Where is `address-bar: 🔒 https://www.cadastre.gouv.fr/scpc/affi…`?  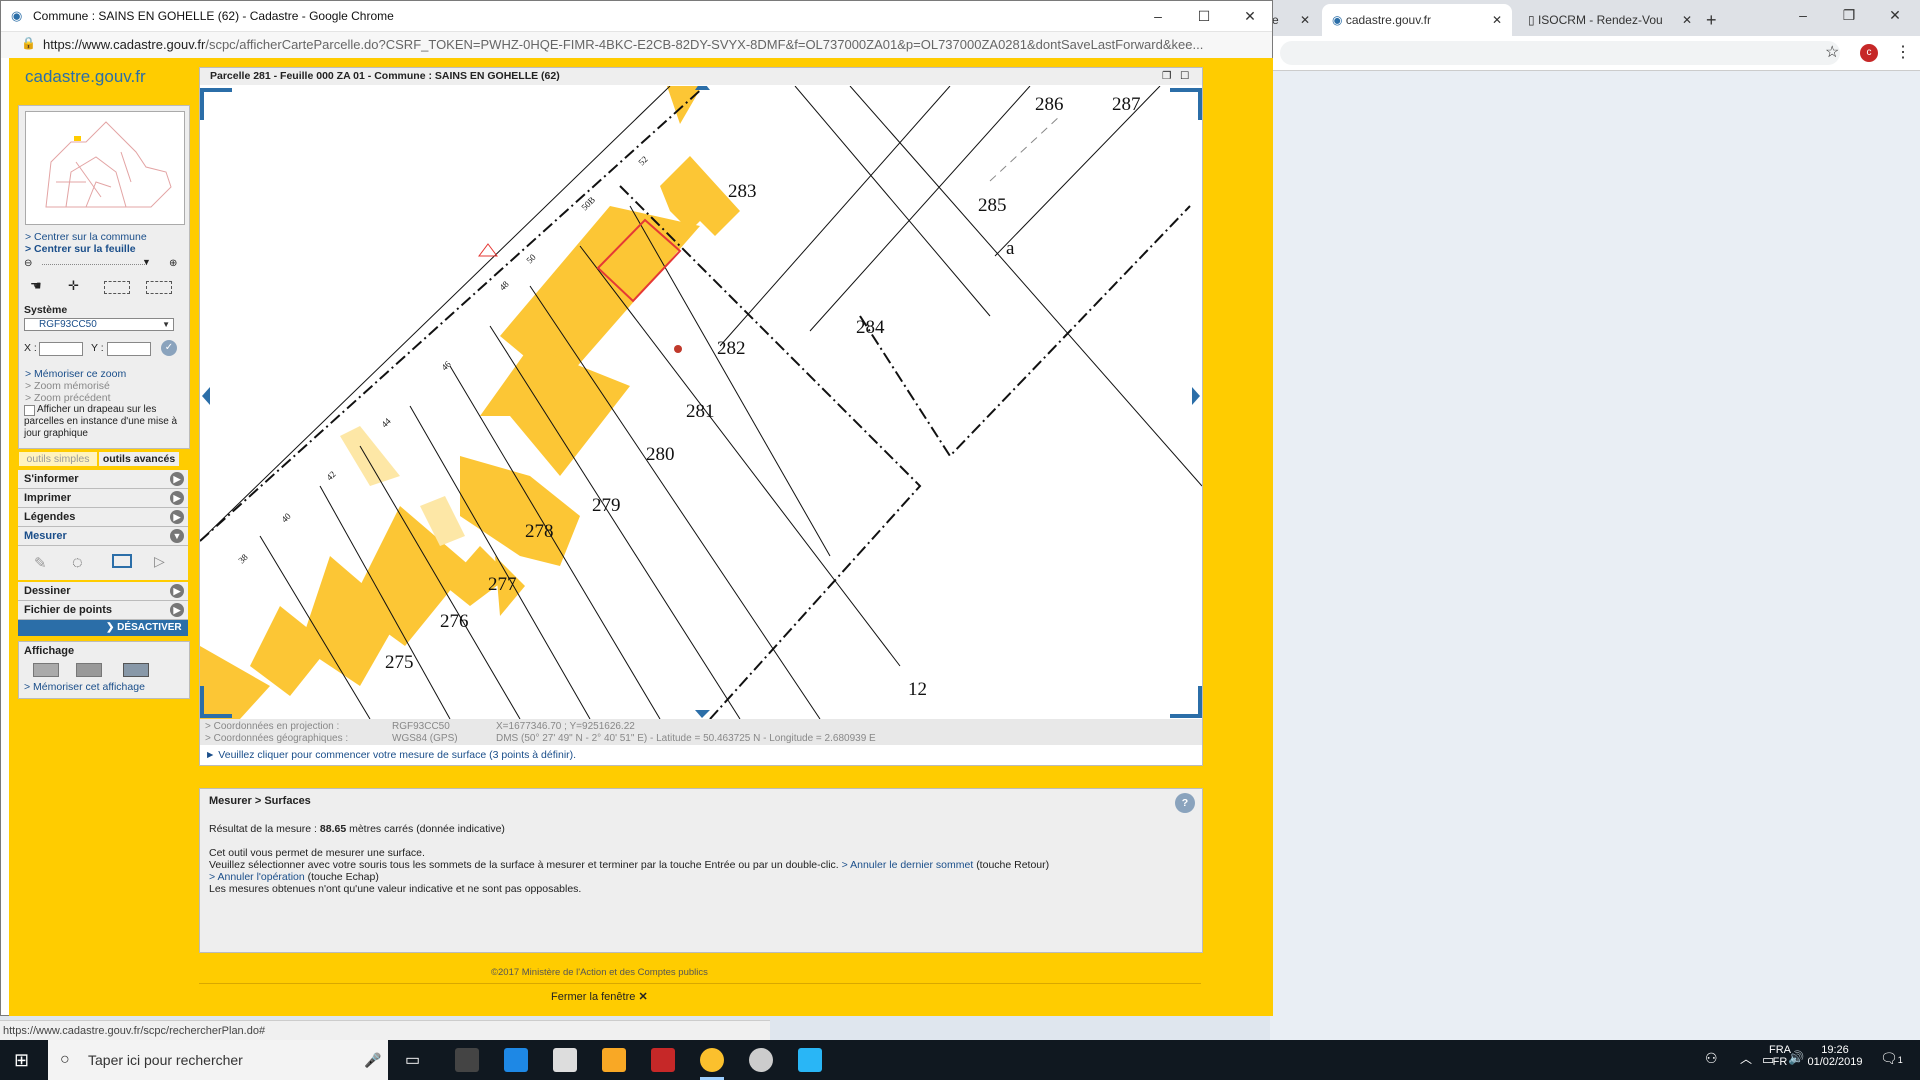
address-bar: 🔒 https://www.cadastre.gouv.fr/scpc/affi… is located at coordinates (636, 44).